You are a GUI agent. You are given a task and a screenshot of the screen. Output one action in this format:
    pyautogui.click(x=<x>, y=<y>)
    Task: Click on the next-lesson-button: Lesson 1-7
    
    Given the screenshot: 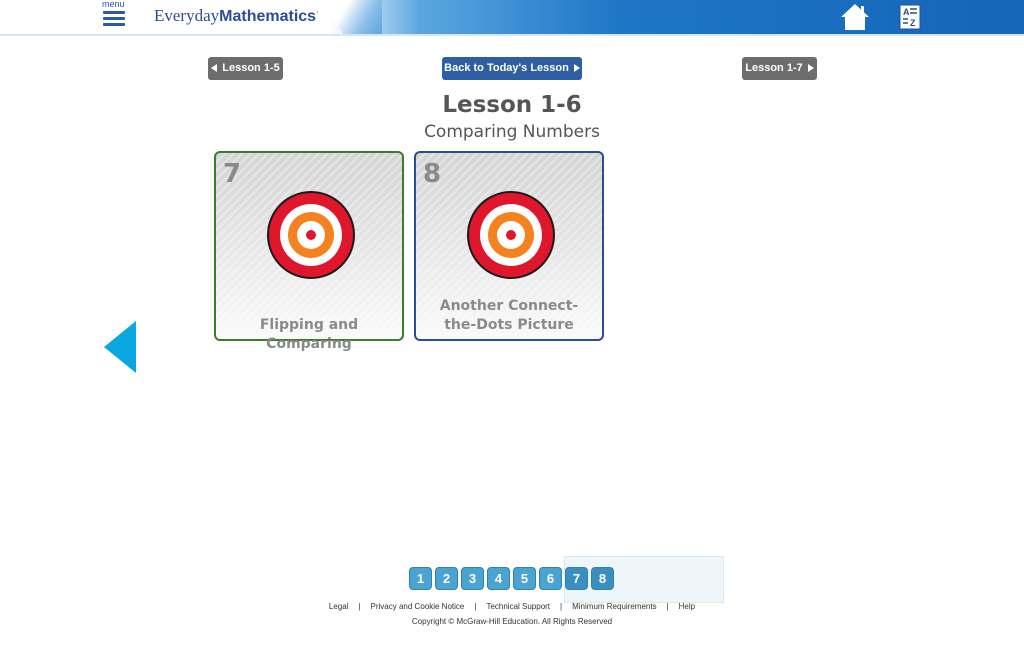 What is the action you would take?
    pyautogui.click(x=779, y=68)
    